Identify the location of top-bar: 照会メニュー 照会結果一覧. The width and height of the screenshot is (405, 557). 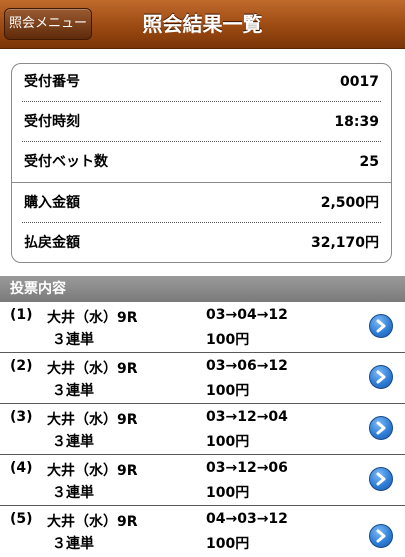
(202, 24).